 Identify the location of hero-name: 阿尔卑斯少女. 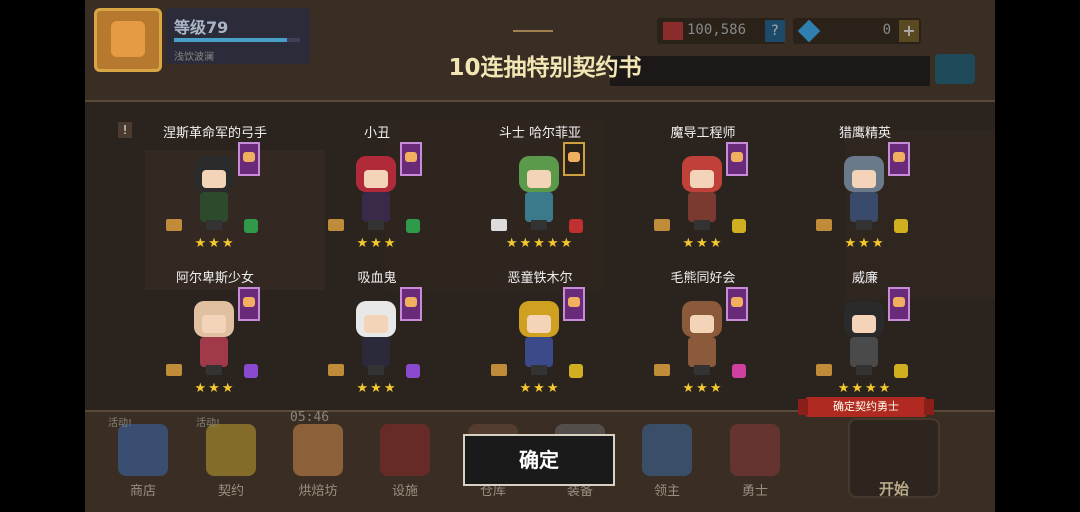
(214, 278).